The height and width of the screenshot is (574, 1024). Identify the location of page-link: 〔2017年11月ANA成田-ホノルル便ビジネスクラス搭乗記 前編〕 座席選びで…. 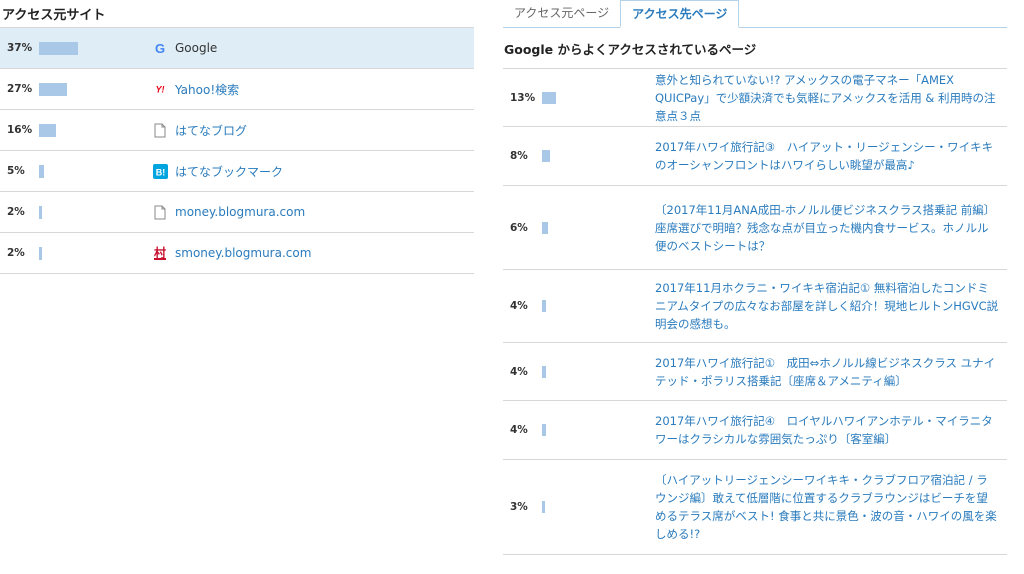
(827, 228).